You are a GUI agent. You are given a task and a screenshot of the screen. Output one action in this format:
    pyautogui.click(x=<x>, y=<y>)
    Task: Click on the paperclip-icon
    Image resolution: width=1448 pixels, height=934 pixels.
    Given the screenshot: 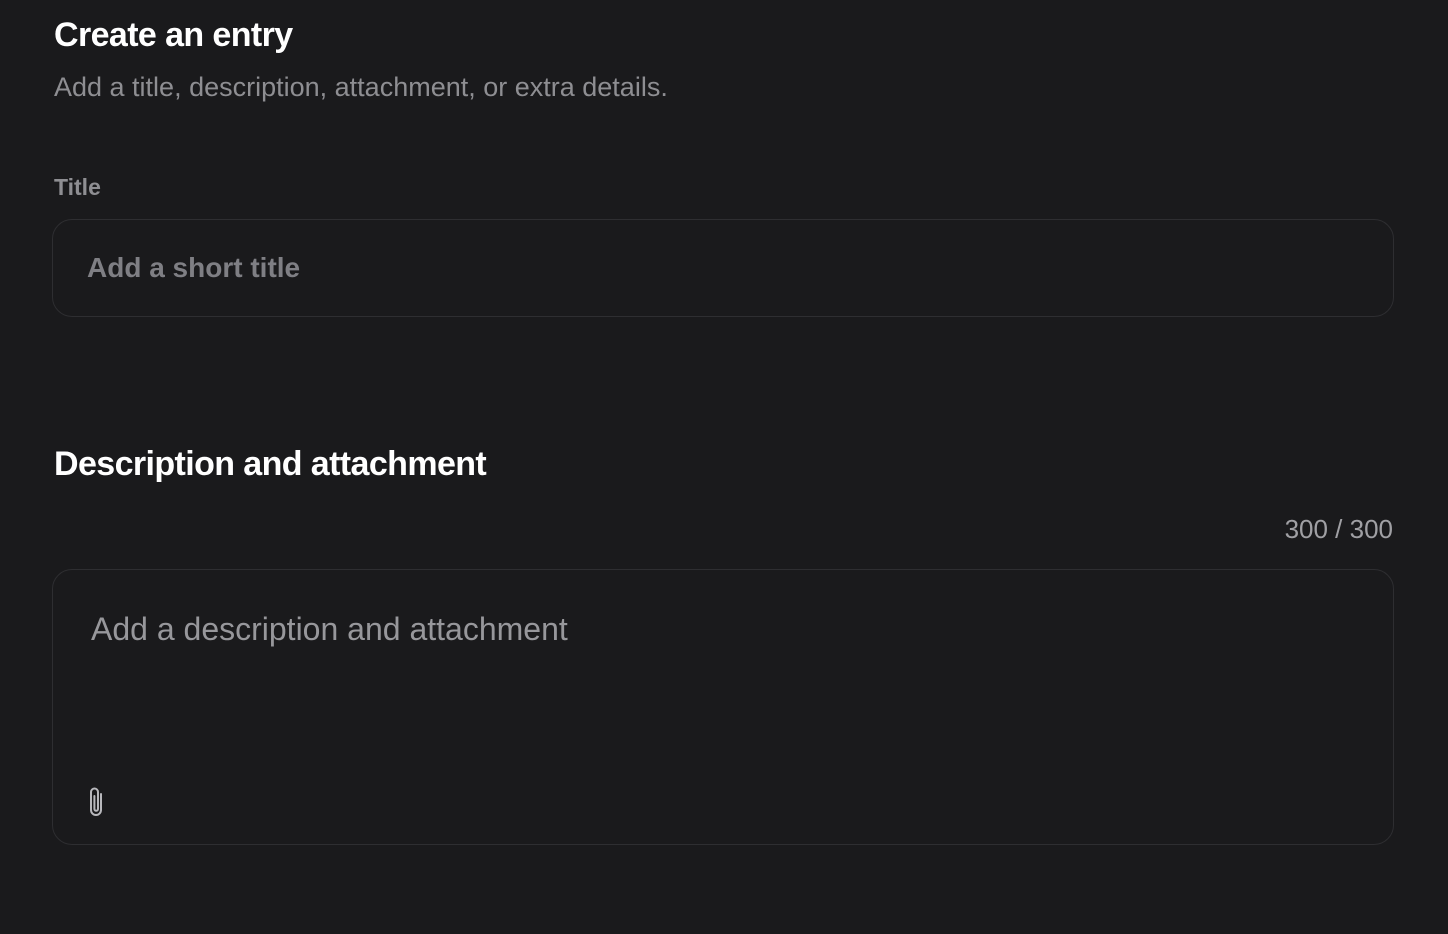 What is the action you would take?
    pyautogui.click(x=96, y=801)
    